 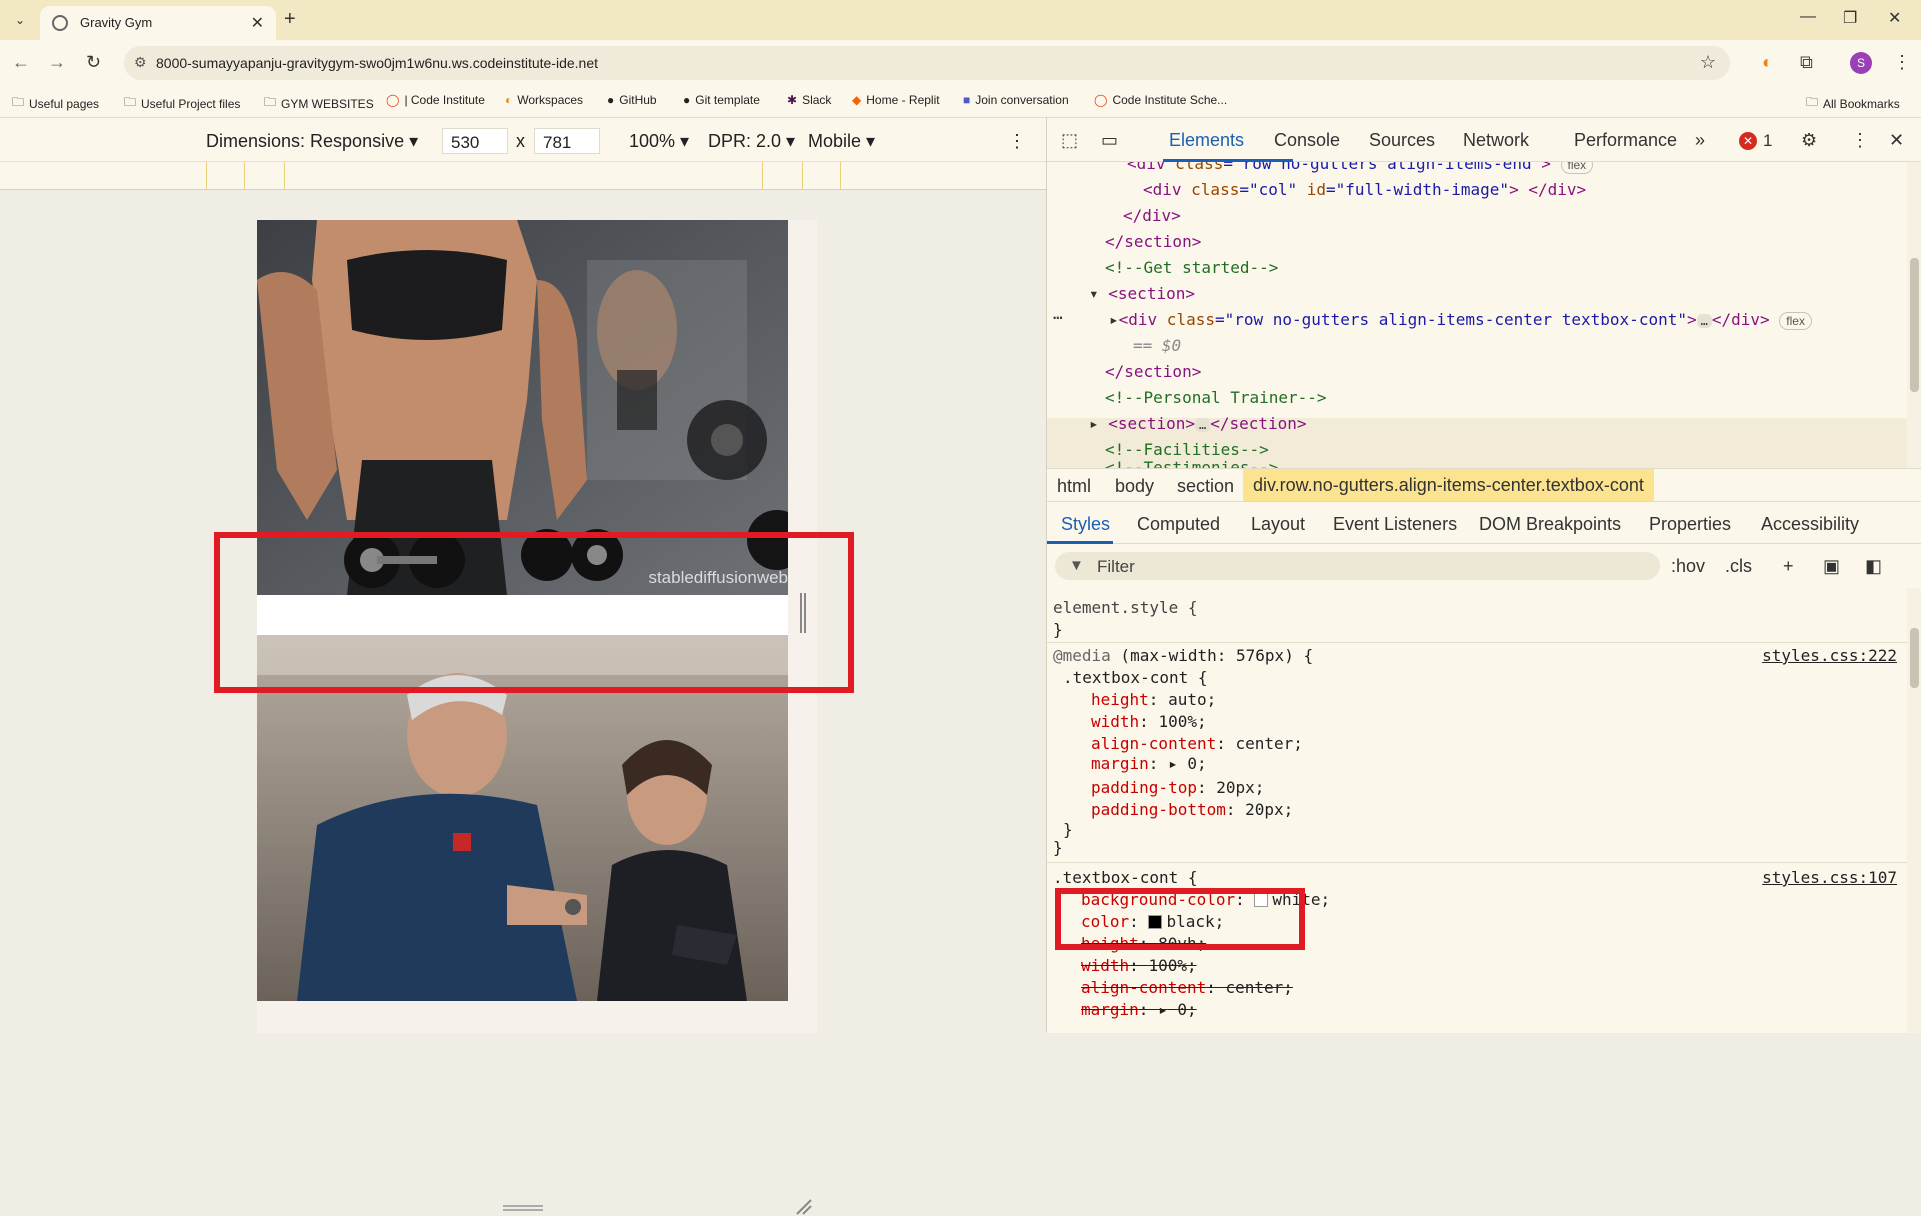 What do you see at coordinates (1402, 140) in the screenshot?
I see `tab-sources: Sources` at bounding box center [1402, 140].